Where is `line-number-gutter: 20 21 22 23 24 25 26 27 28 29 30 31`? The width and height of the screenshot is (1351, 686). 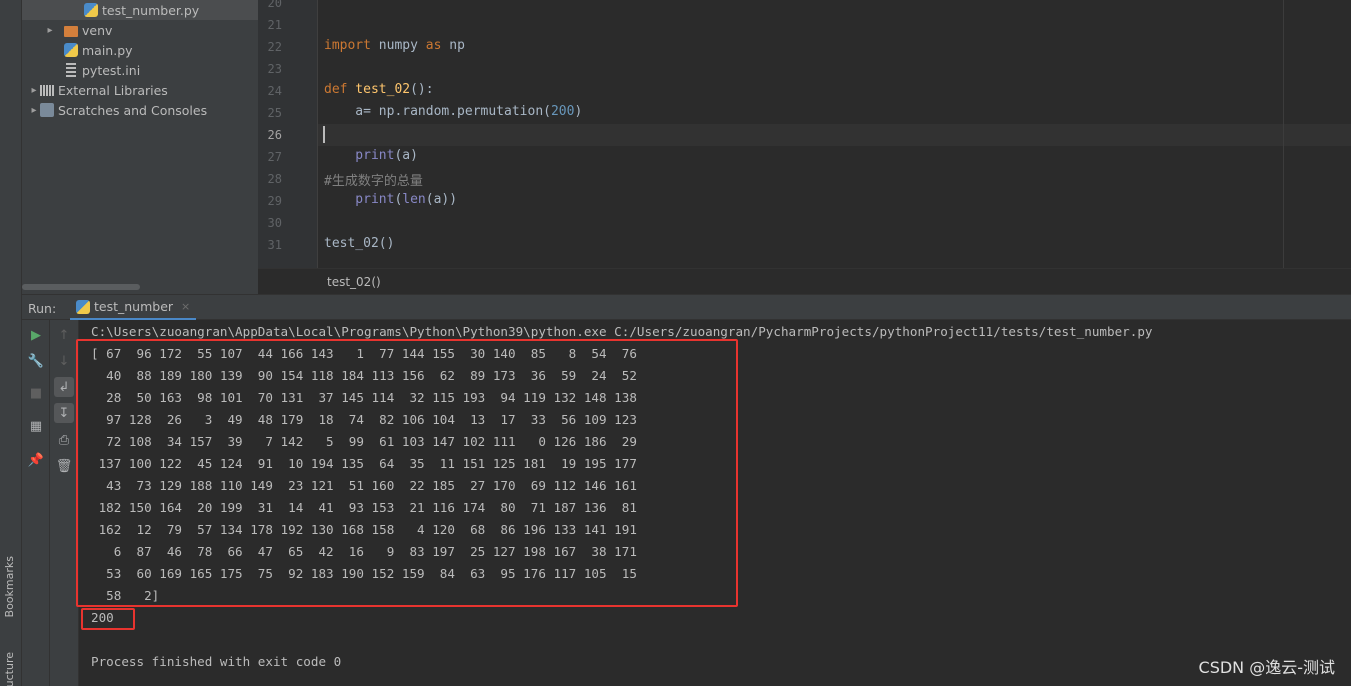 line-number-gutter: 20 21 22 23 24 25 26 27 28 29 30 31 is located at coordinates (288, 134).